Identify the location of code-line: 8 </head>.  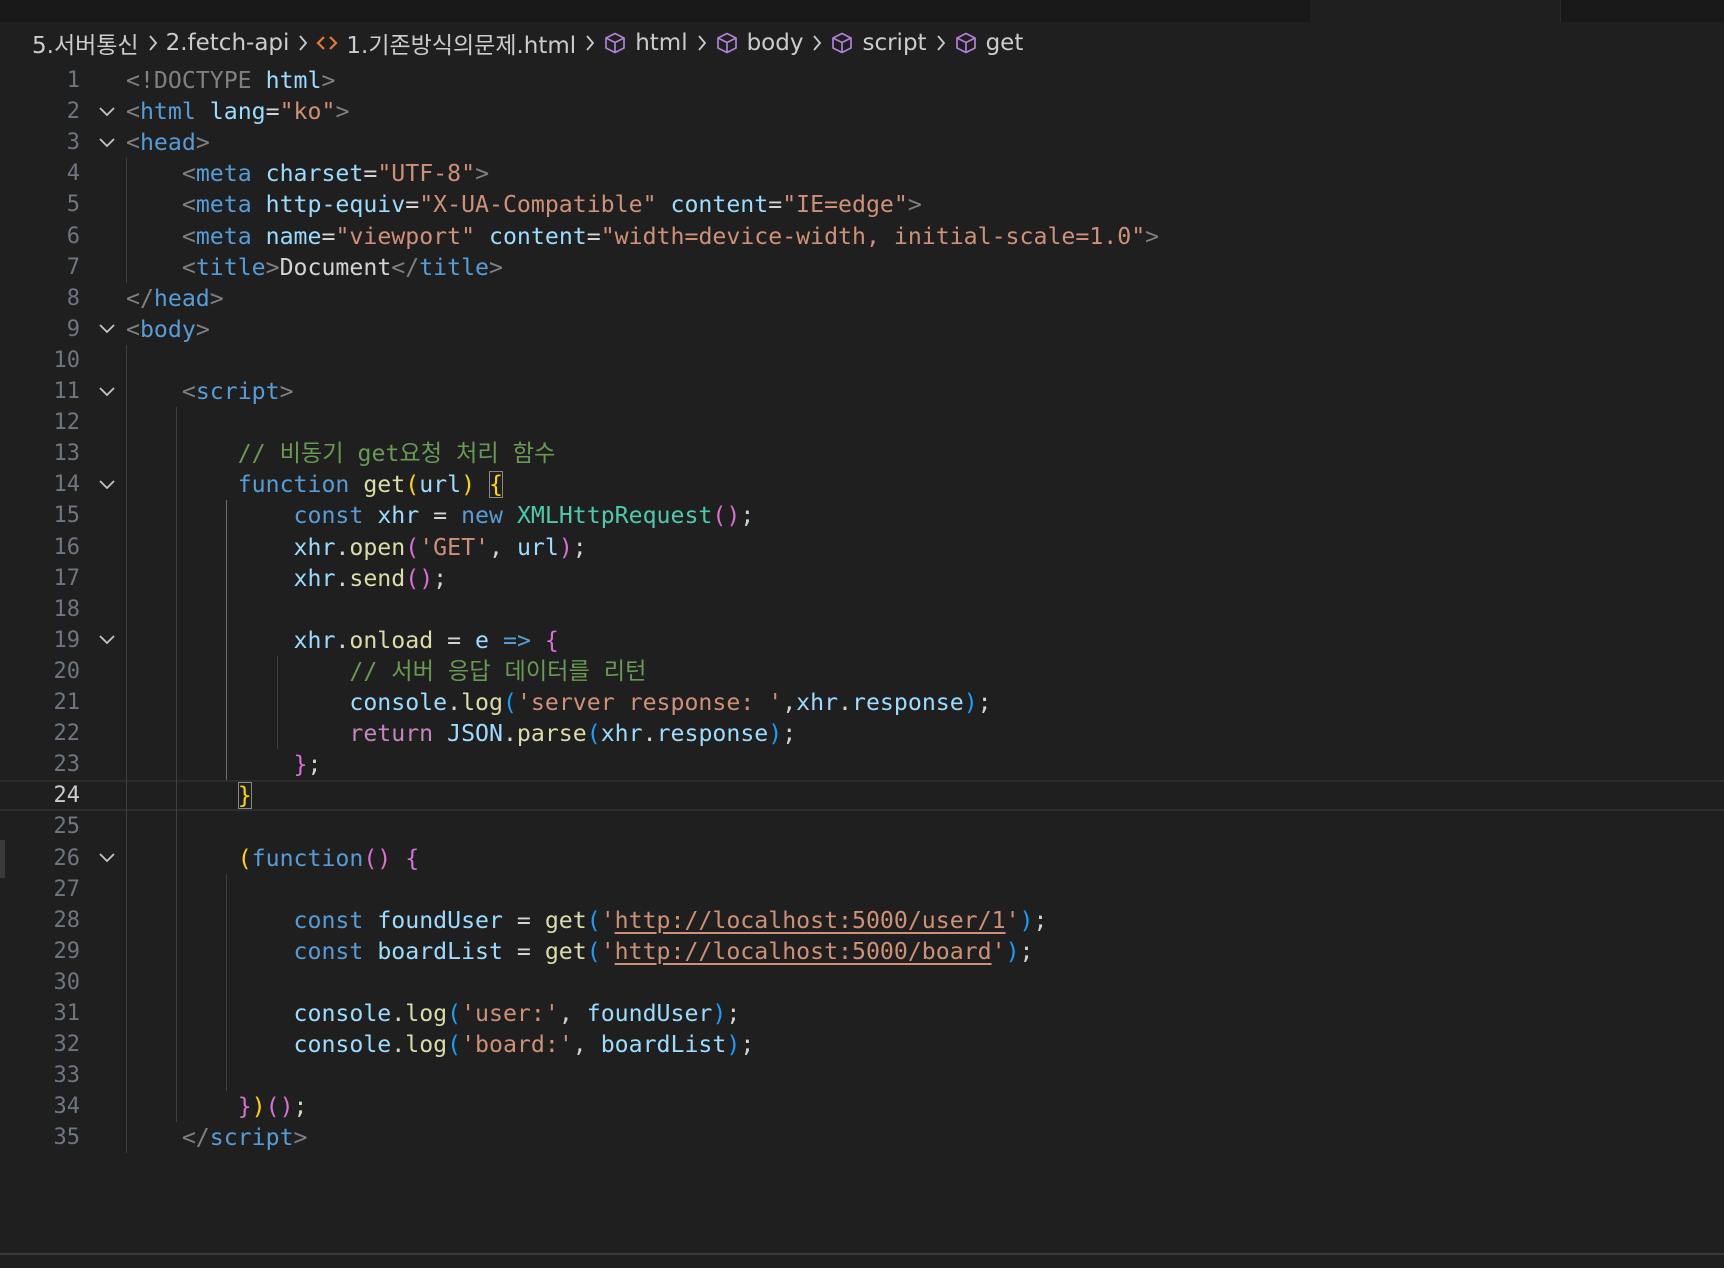
(862, 298).